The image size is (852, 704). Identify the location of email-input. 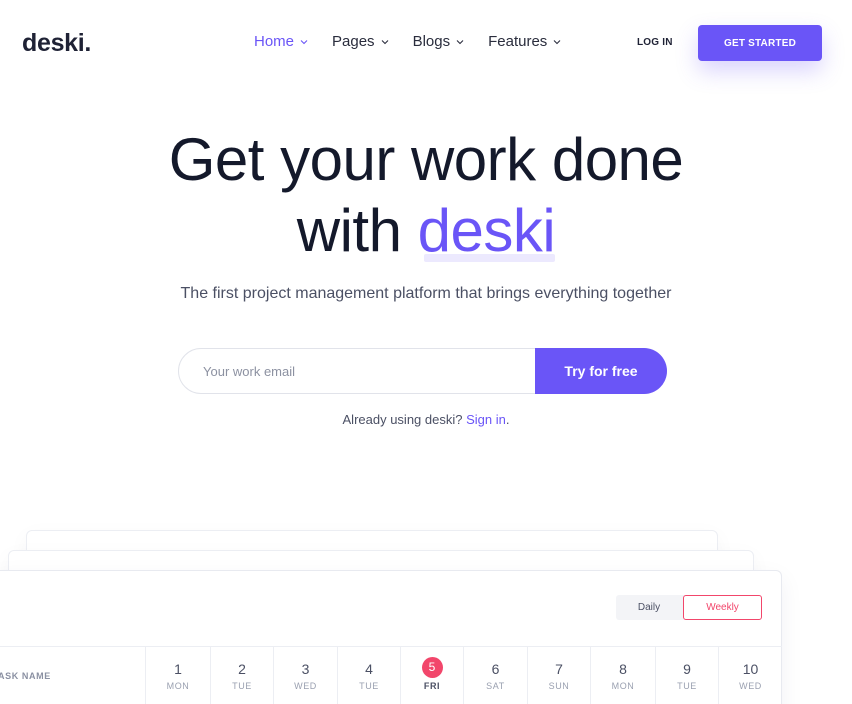
(355, 371).